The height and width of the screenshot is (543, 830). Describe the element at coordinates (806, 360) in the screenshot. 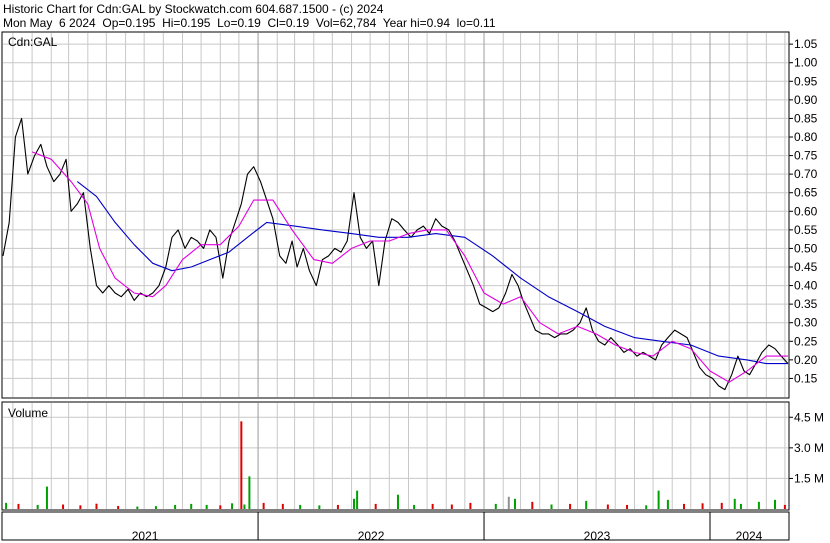

I see `price-tick-label: 0.20` at that location.